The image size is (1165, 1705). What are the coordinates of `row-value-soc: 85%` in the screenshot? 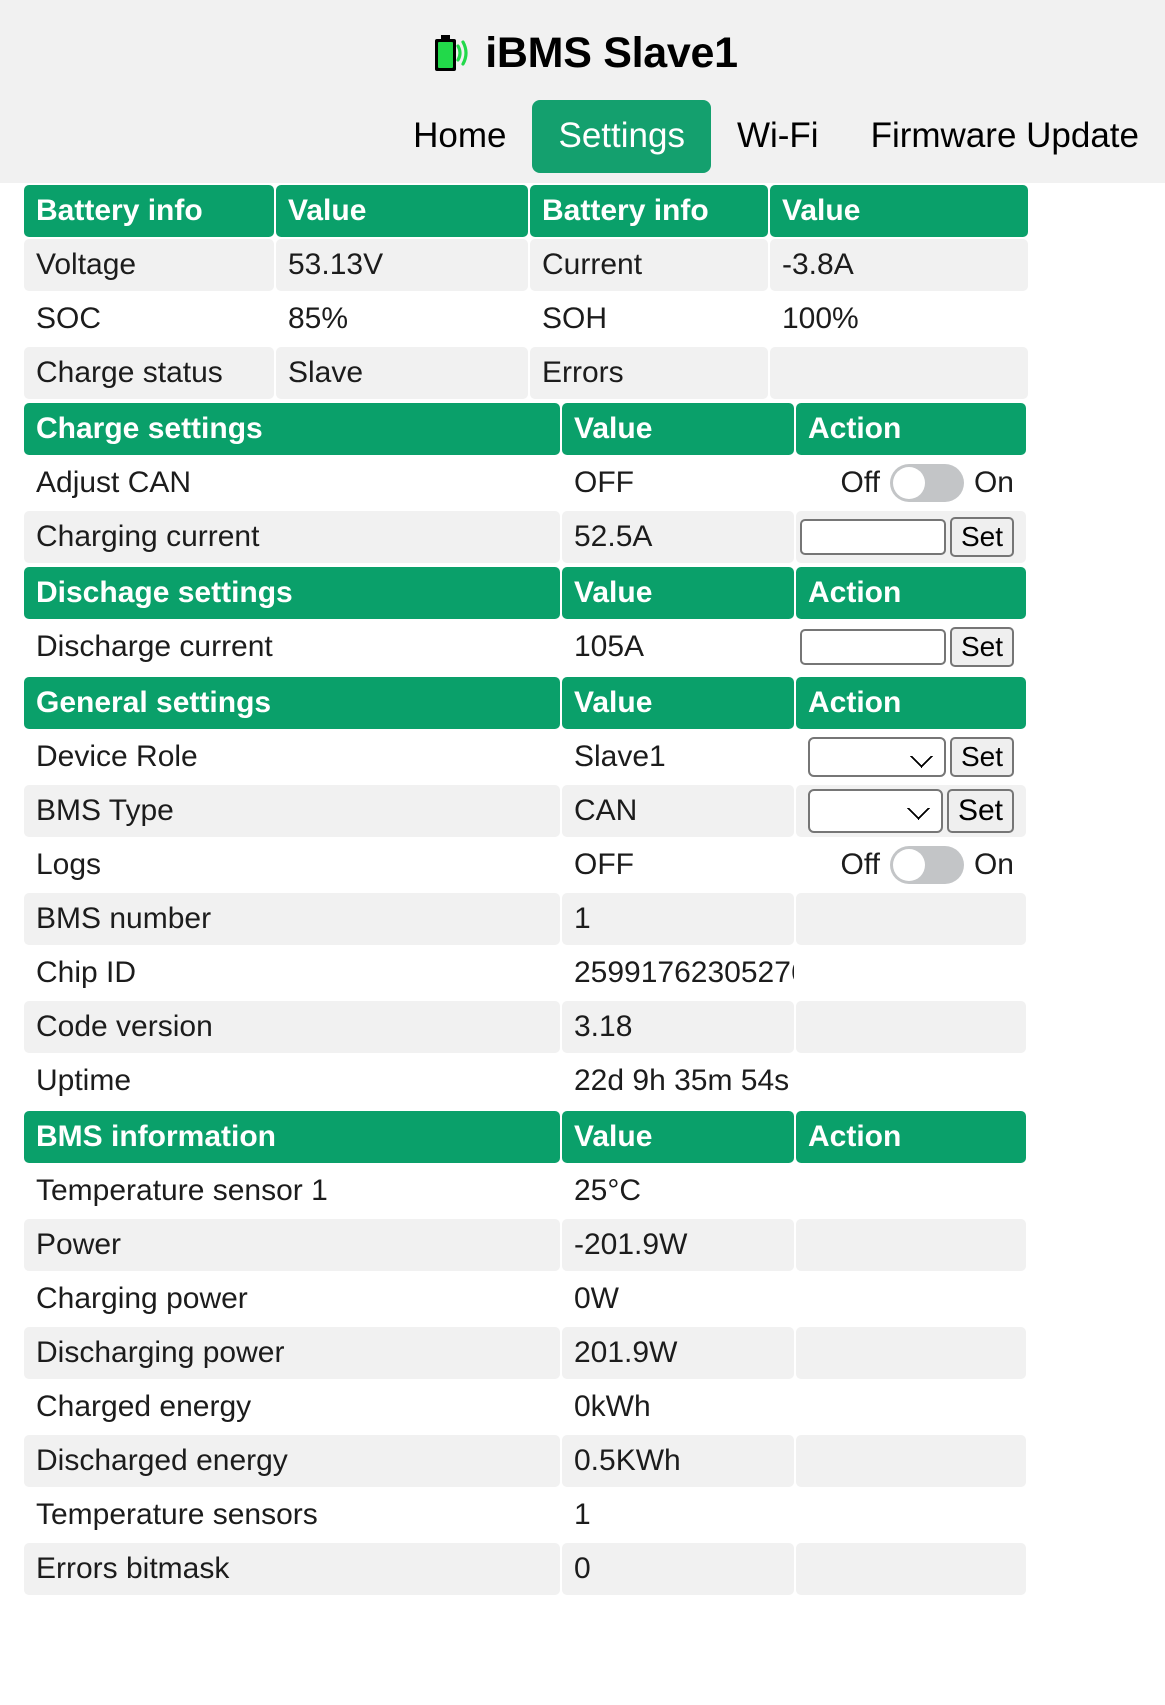 It's located at (402, 319).